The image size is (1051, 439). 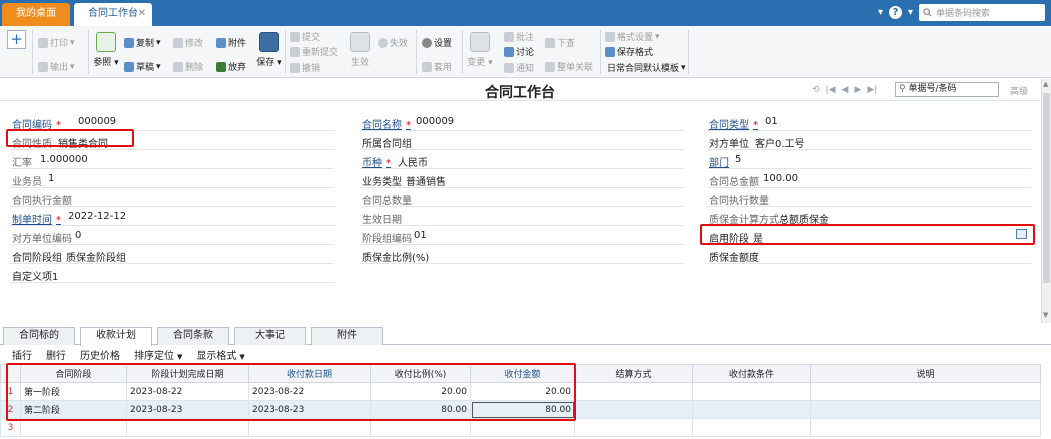 I want to click on salesman-field: 业务员 1, so click(x=172, y=178).